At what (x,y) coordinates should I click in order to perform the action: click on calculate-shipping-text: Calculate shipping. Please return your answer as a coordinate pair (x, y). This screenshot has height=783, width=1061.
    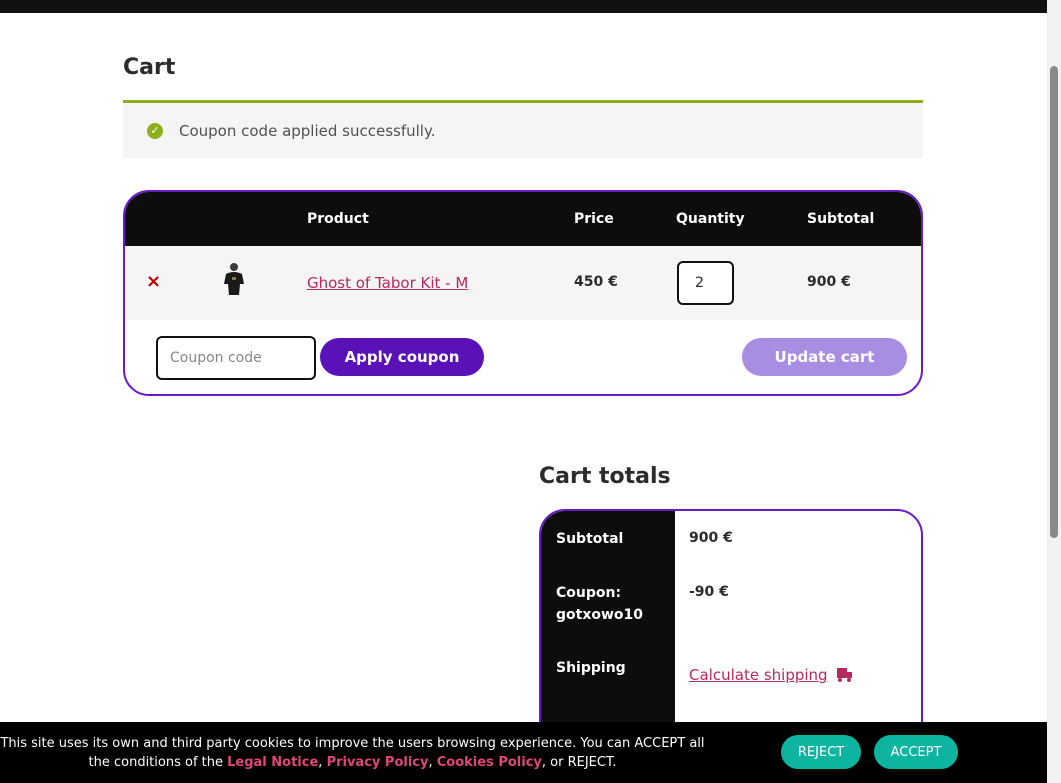
    Looking at the image, I should click on (758, 675).